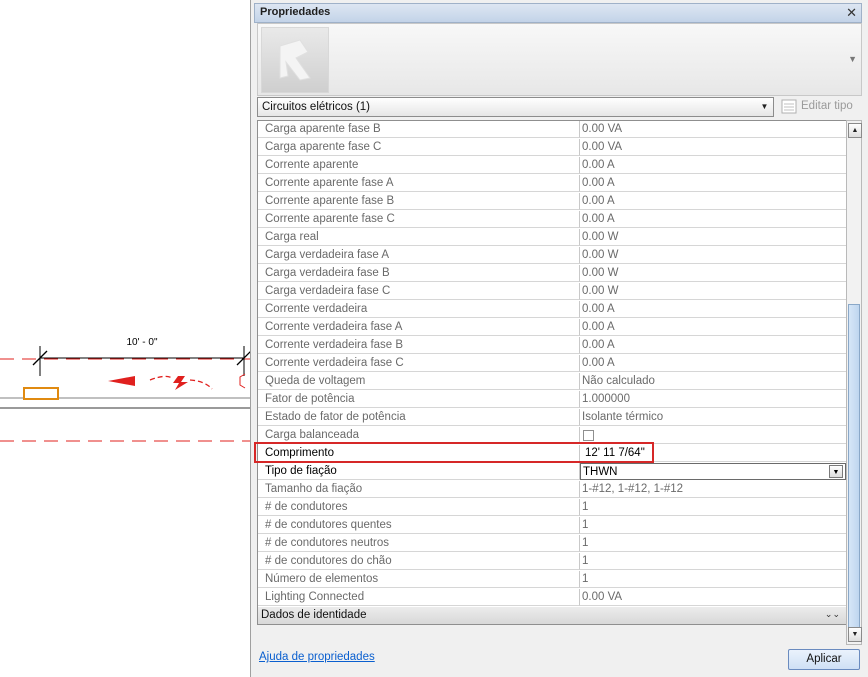 The height and width of the screenshot is (677, 868). What do you see at coordinates (588, 435) in the screenshot?
I see `carga-balanceada-checkbox` at bounding box center [588, 435].